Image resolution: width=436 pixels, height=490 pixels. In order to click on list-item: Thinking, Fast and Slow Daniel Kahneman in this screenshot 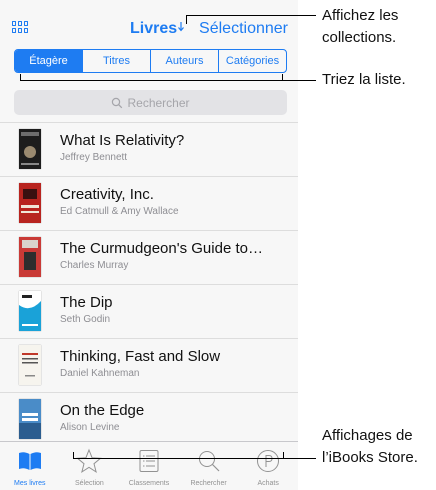, I will do `click(149, 365)`.